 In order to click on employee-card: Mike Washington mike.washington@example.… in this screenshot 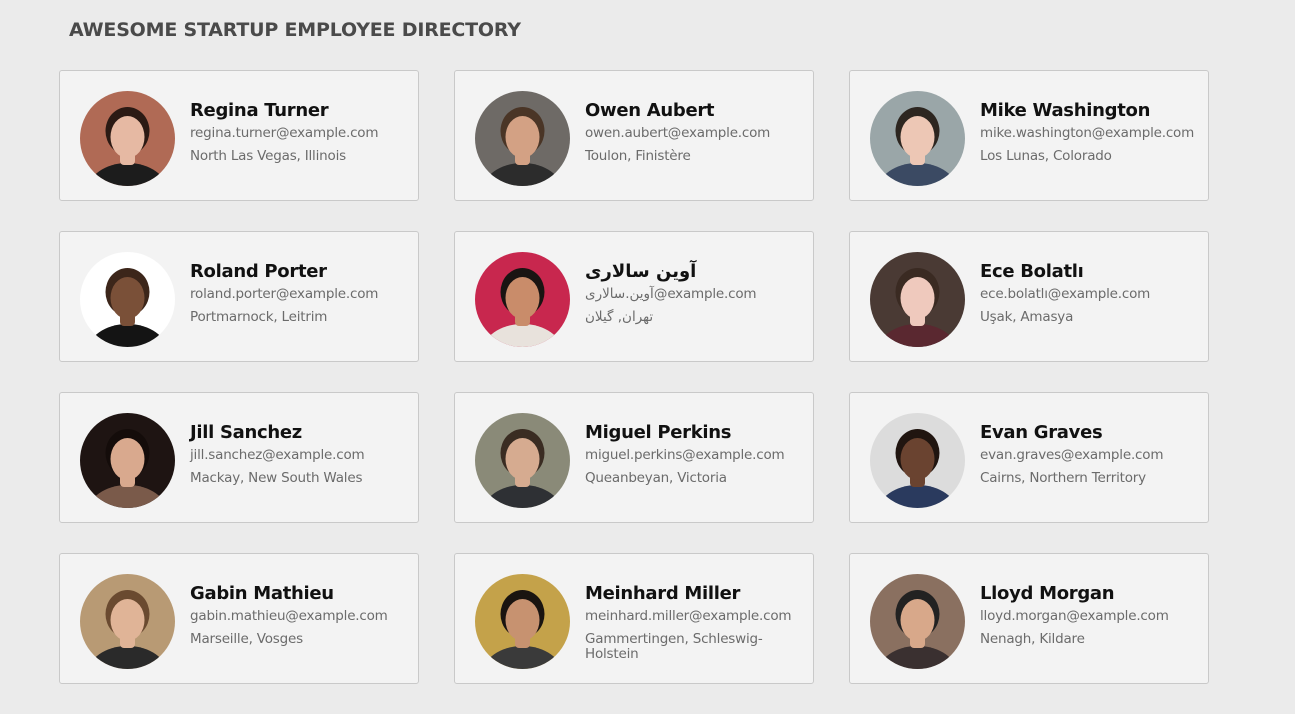, I will do `click(1029, 135)`.